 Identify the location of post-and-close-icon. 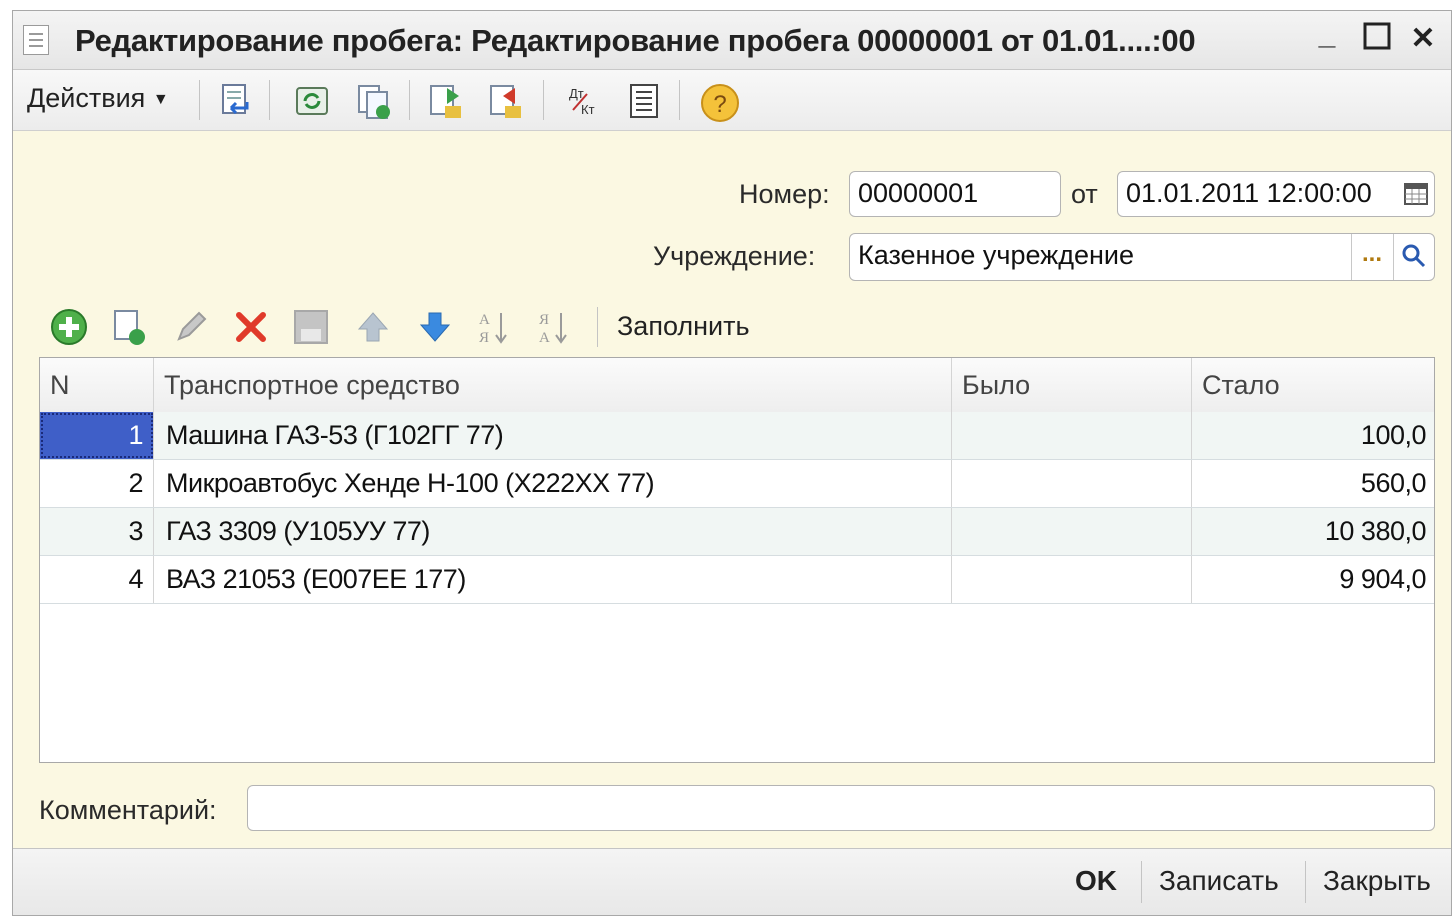
(235, 99).